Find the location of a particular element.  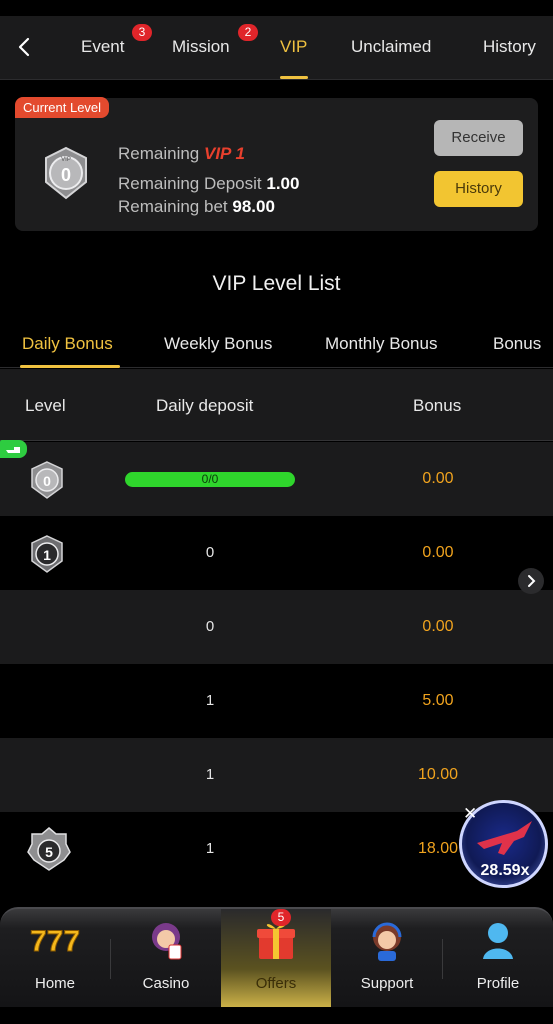

tab-history: History is located at coordinates (509, 47).